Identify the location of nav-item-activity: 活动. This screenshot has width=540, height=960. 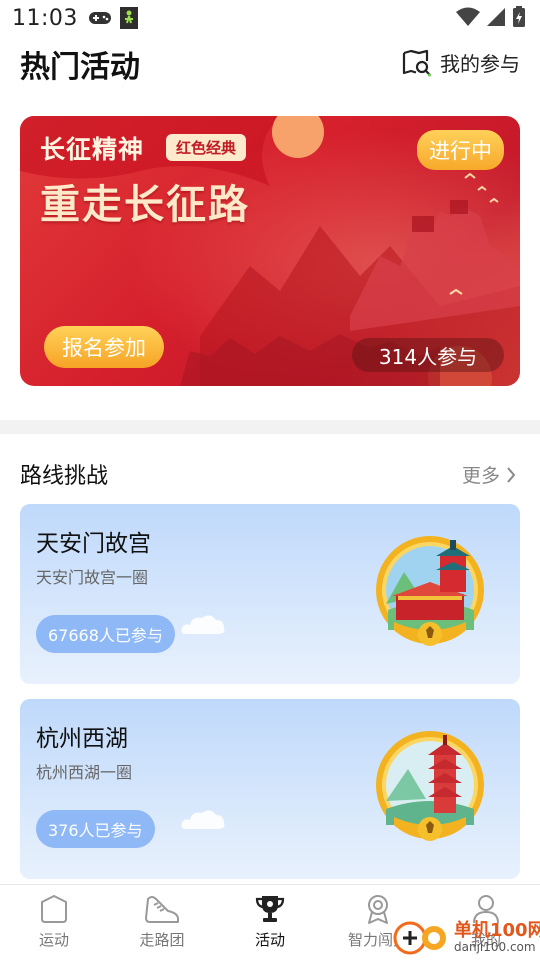
(270, 922).